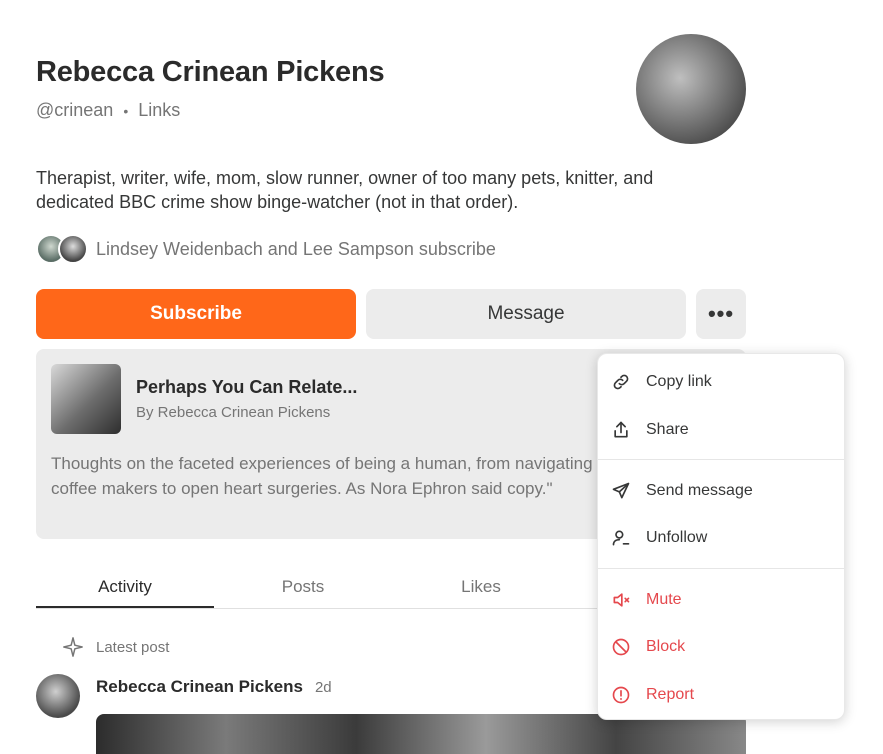 This screenshot has width=883, height=754. Describe the element at coordinates (666, 646) in the screenshot. I see `menu-item-label: Block` at that location.